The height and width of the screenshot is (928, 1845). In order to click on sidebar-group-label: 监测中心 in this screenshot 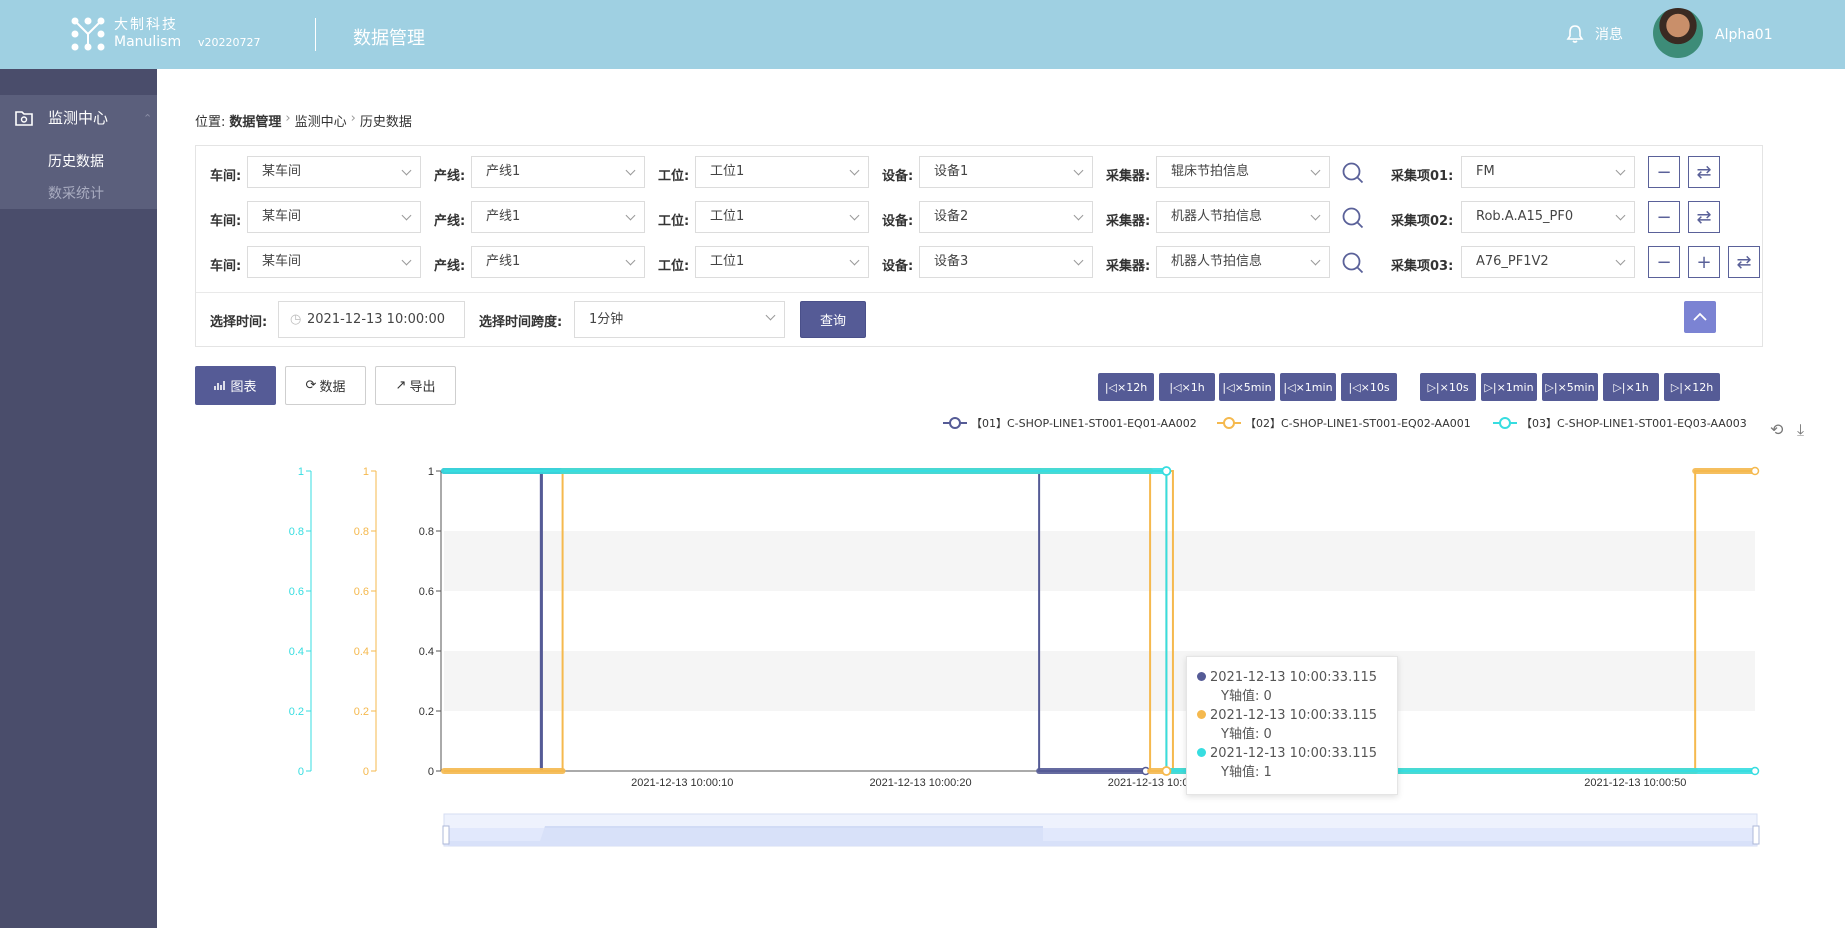, I will do `click(78, 118)`.